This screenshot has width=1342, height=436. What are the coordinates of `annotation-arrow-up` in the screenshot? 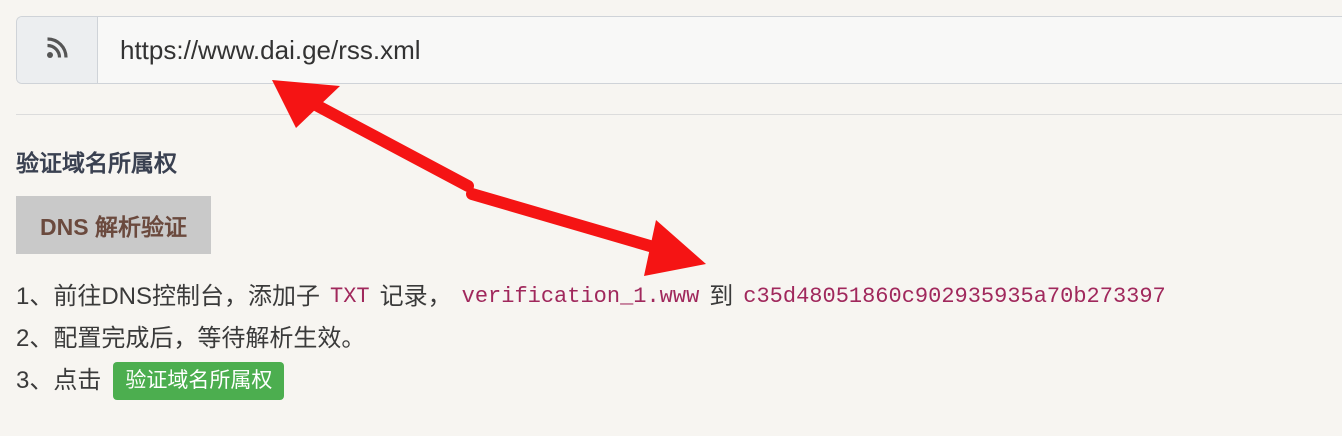 It's located at (373, 136).